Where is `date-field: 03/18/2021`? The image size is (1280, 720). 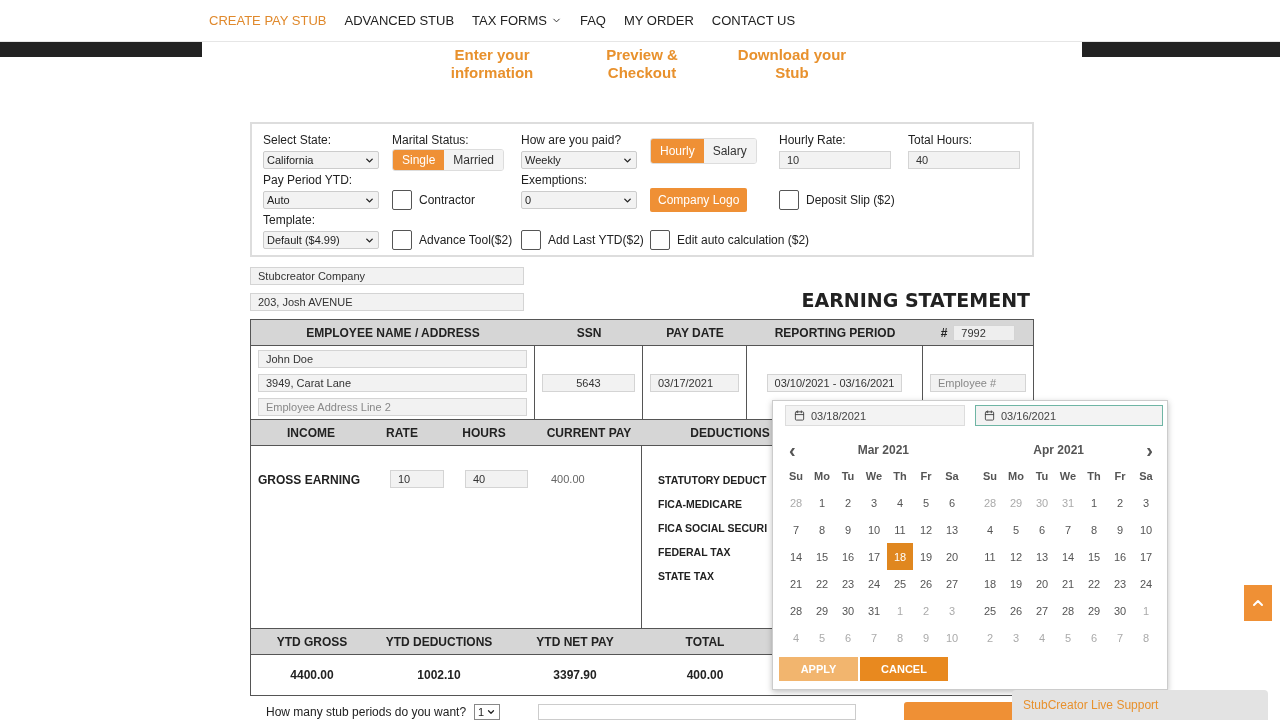
date-field: 03/18/2021 is located at coordinates (875, 415).